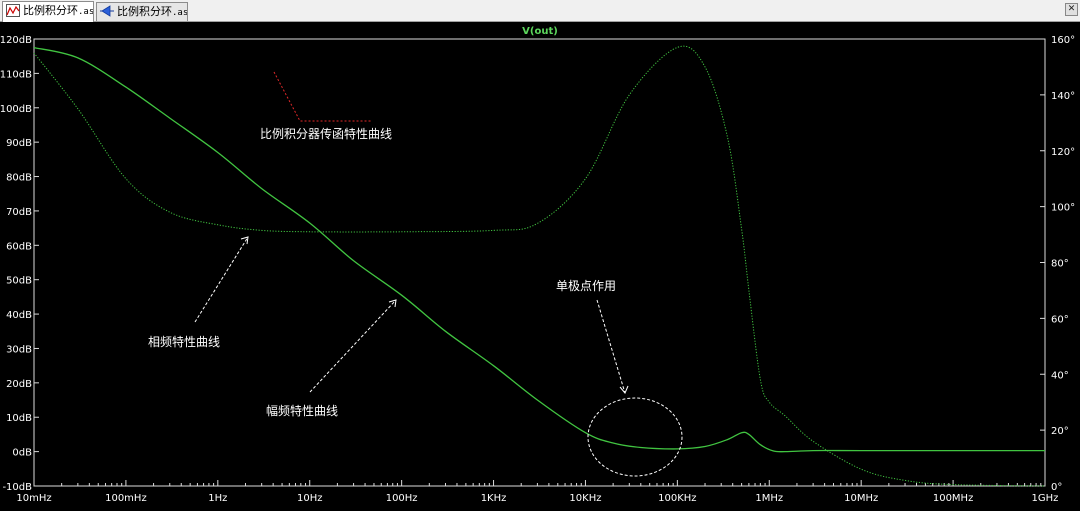 Image resolution: width=1080 pixels, height=511 pixels. What do you see at coordinates (217, 498) in the screenshot?
I see `x-tick-label: 1Hz` at bounding box center [217, 498].